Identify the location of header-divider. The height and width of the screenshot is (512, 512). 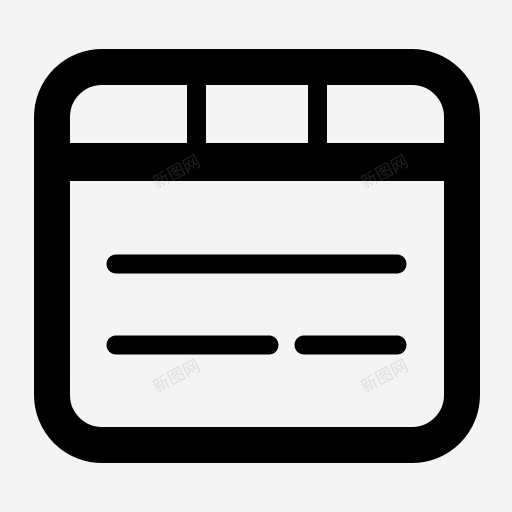
(257, 162).